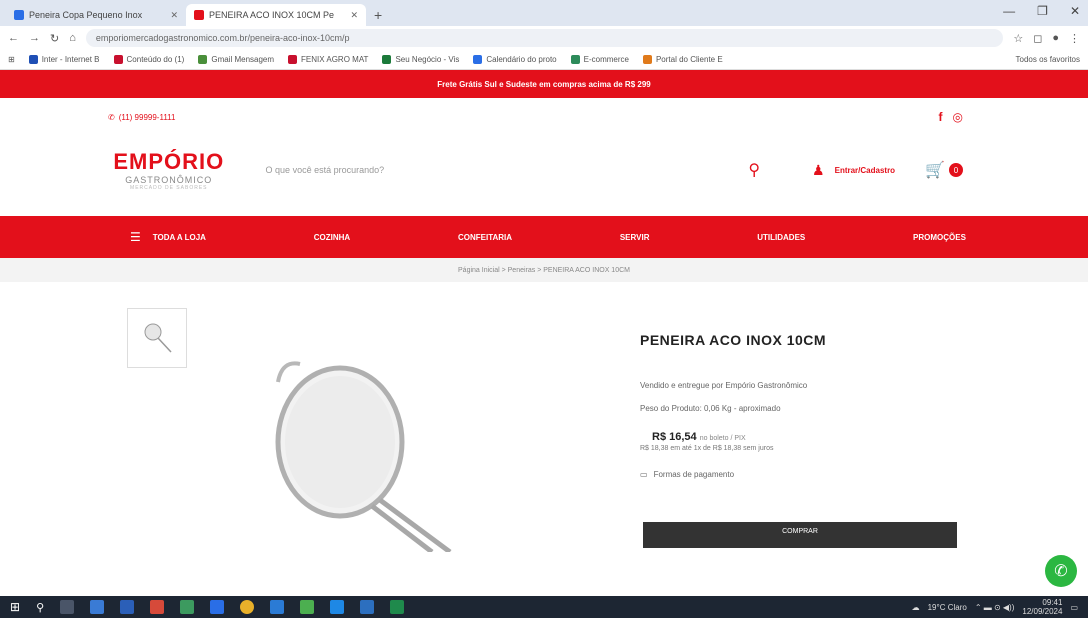 This screenshot has width=1088, height=618. What do you see at coordinates (800, 531) in the screenshot?
I see `buy-label: COMPRAR` at bounding box center [800, 531].